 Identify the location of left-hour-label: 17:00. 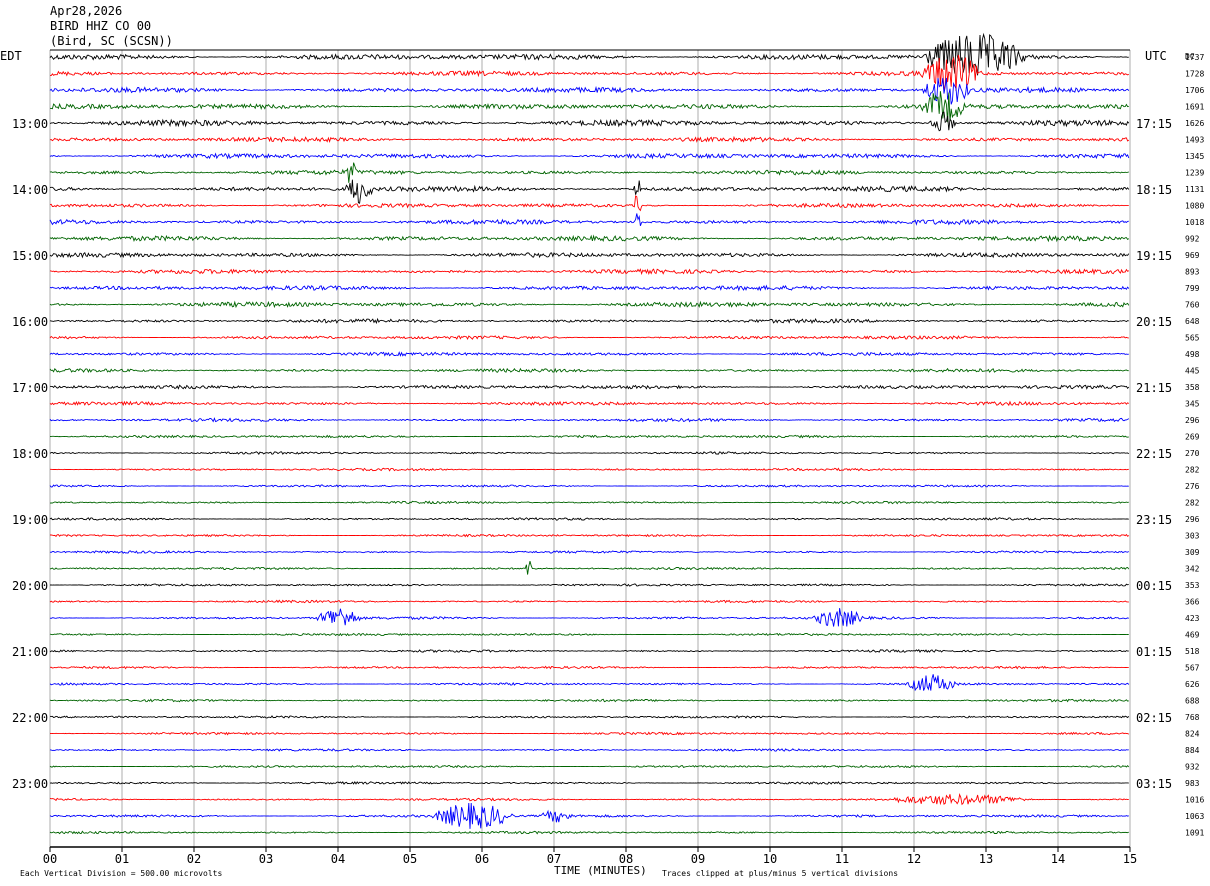
(30, 388).